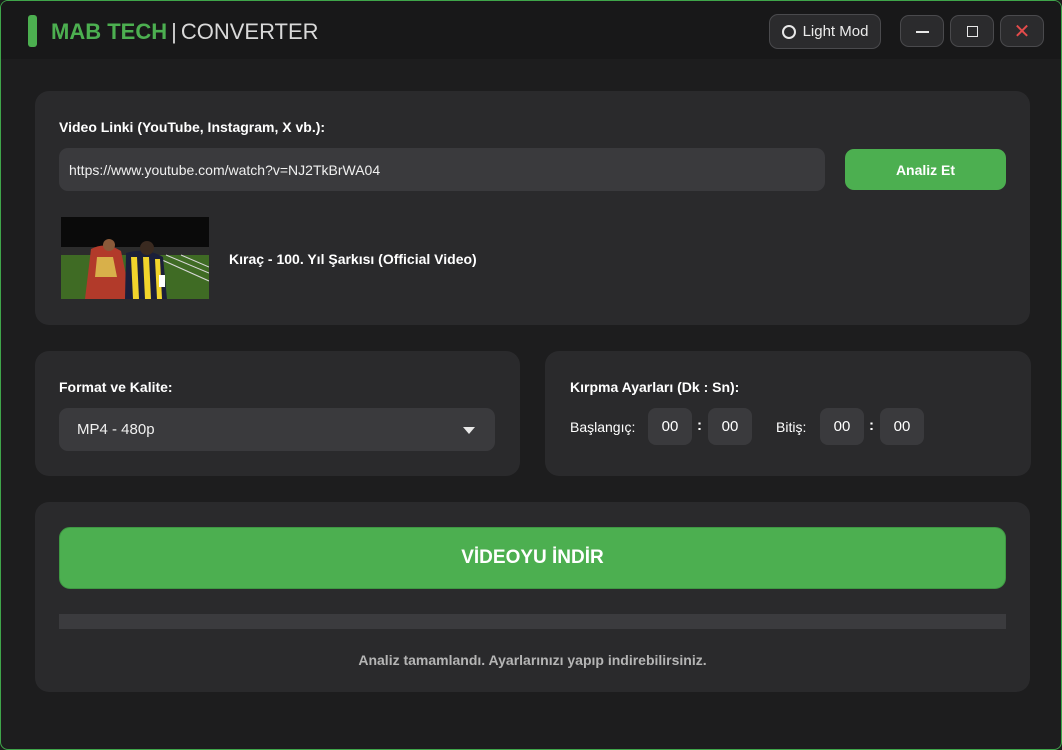  I want to click on start-label: Başlangıç:, so click(603, 427).